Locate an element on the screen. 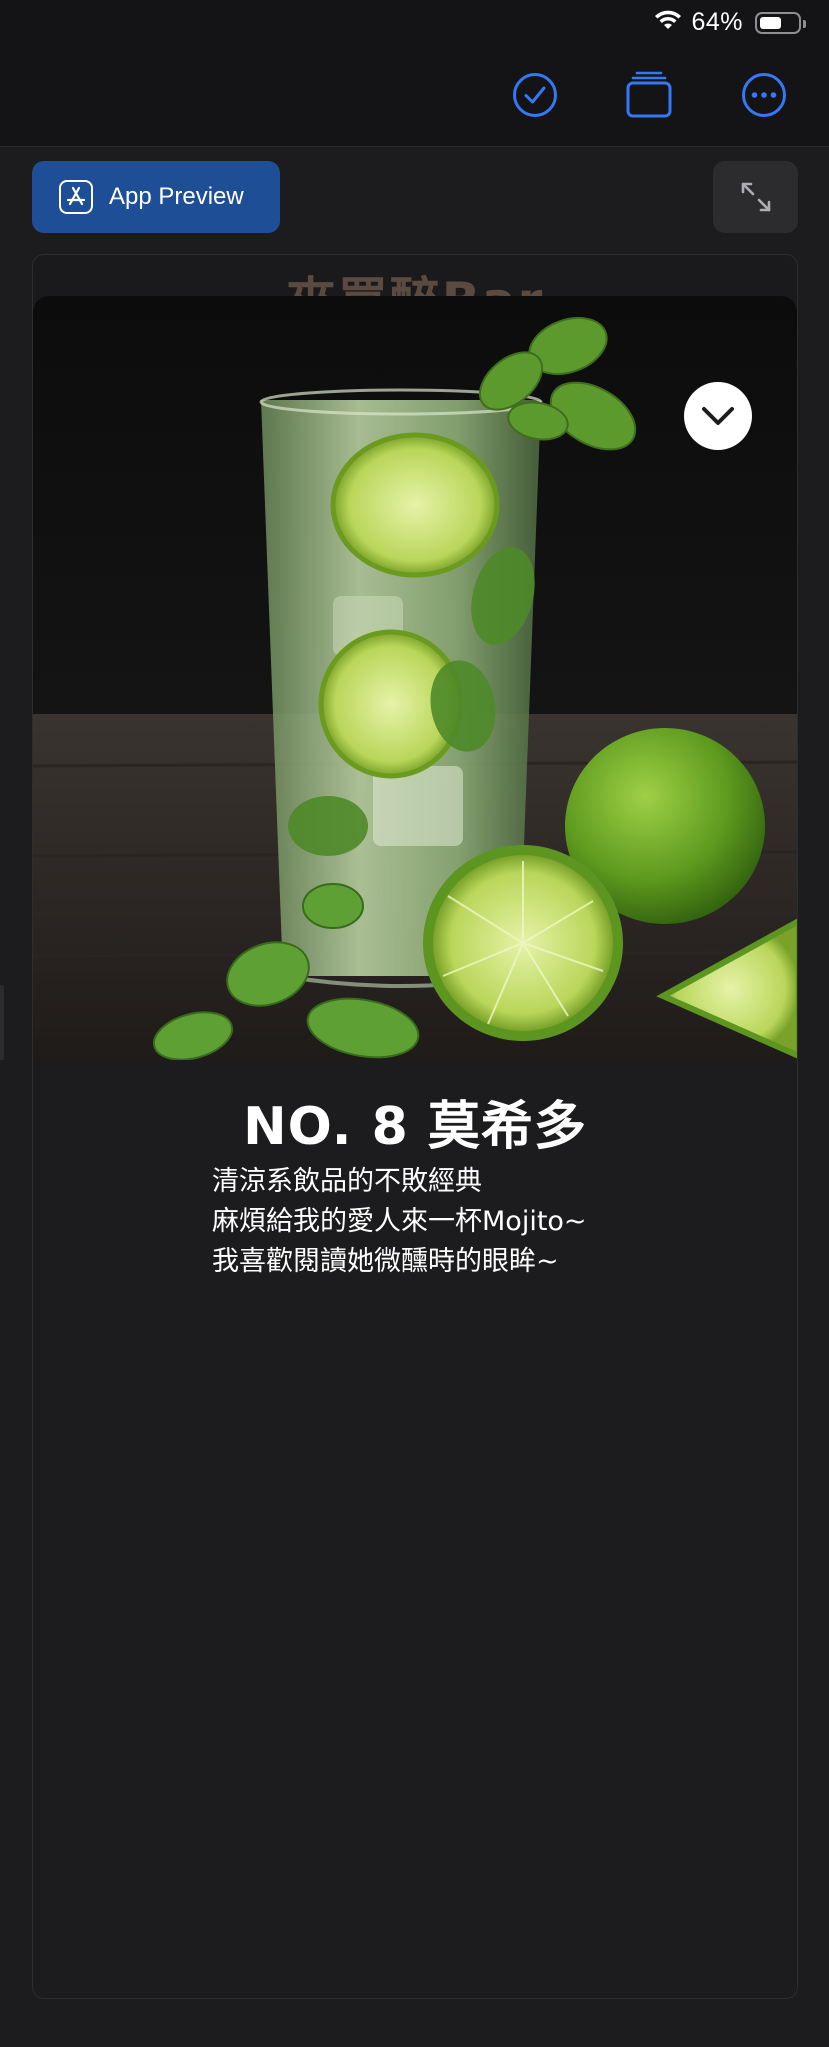  expand-button is located at coordinates (755, 197).